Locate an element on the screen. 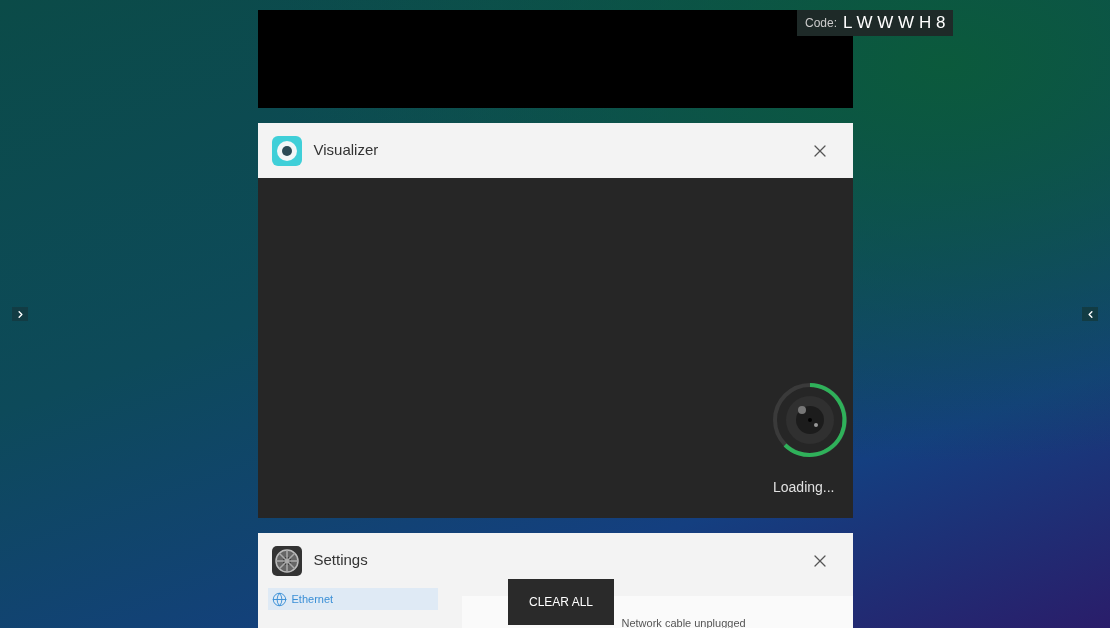  app-title: Visualizer is located at coordinates (346, 150).